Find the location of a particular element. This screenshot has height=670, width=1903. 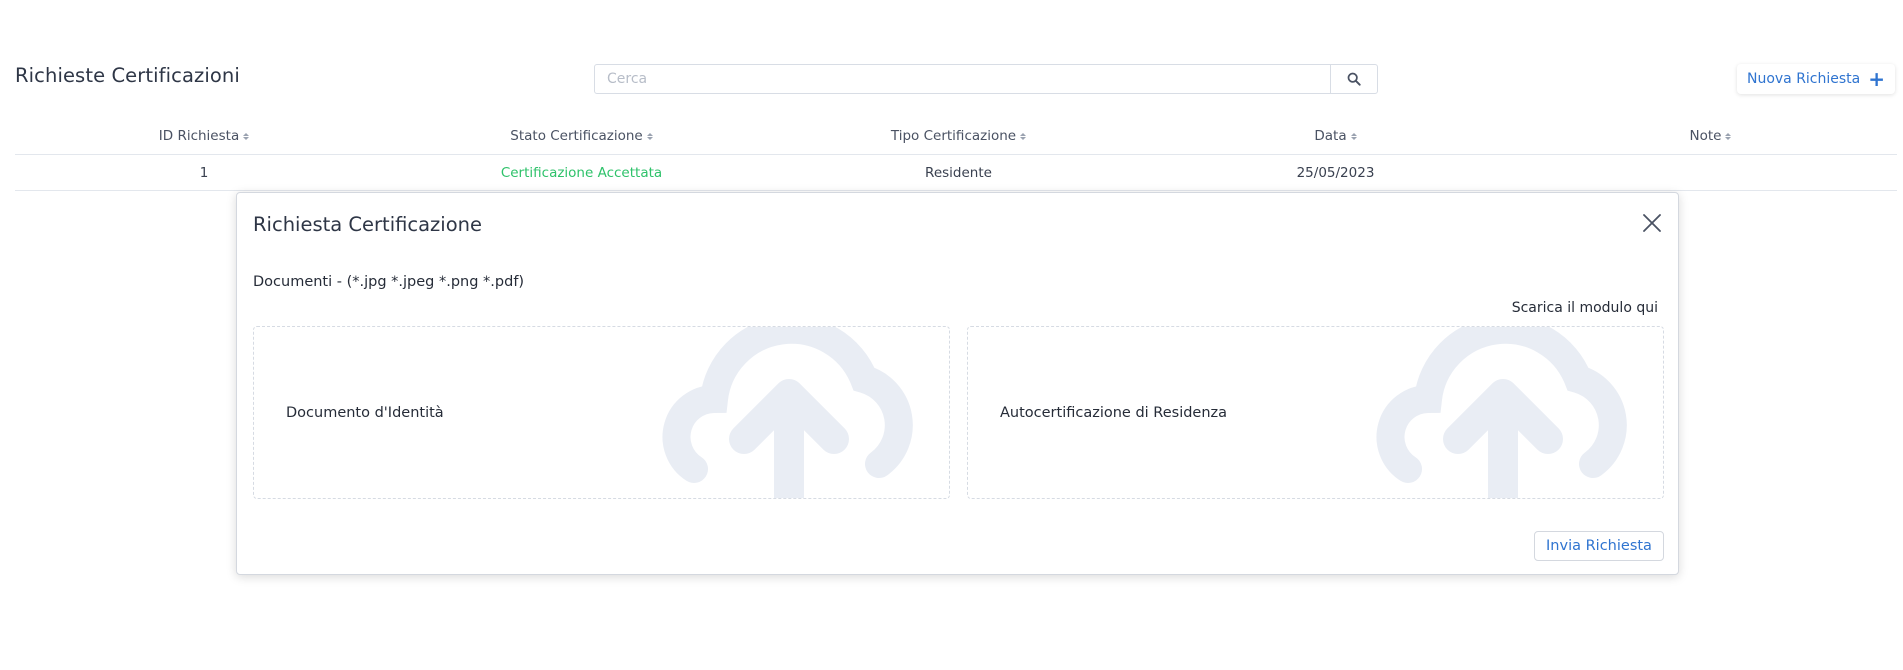

dropzone-label: Documento d'Identità is located at coordinates (365, 413).